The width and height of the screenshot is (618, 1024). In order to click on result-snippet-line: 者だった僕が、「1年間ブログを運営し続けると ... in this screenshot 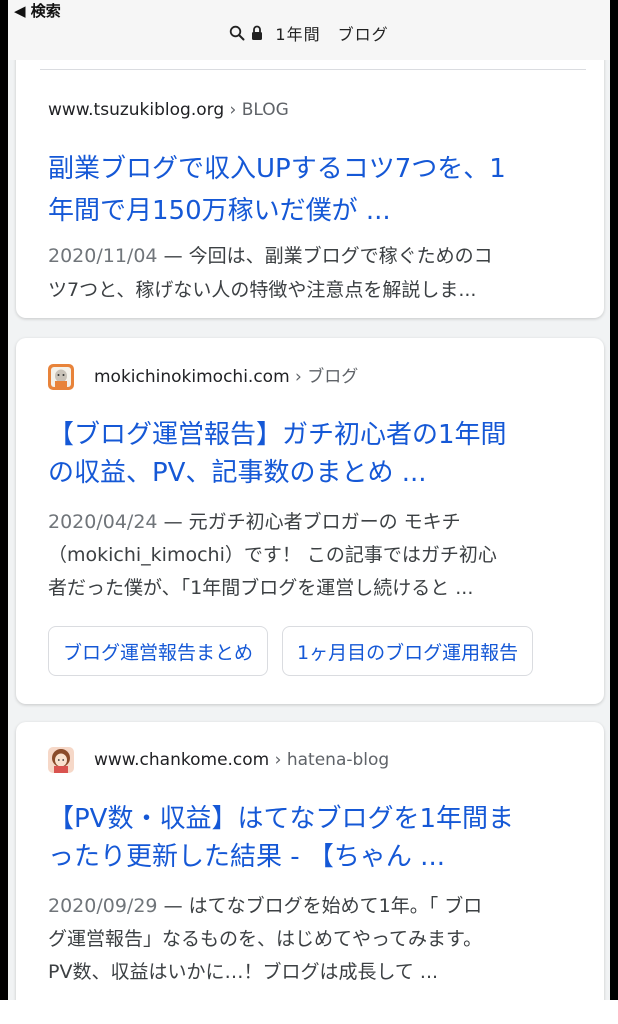, I will do `click(261, 588)`.